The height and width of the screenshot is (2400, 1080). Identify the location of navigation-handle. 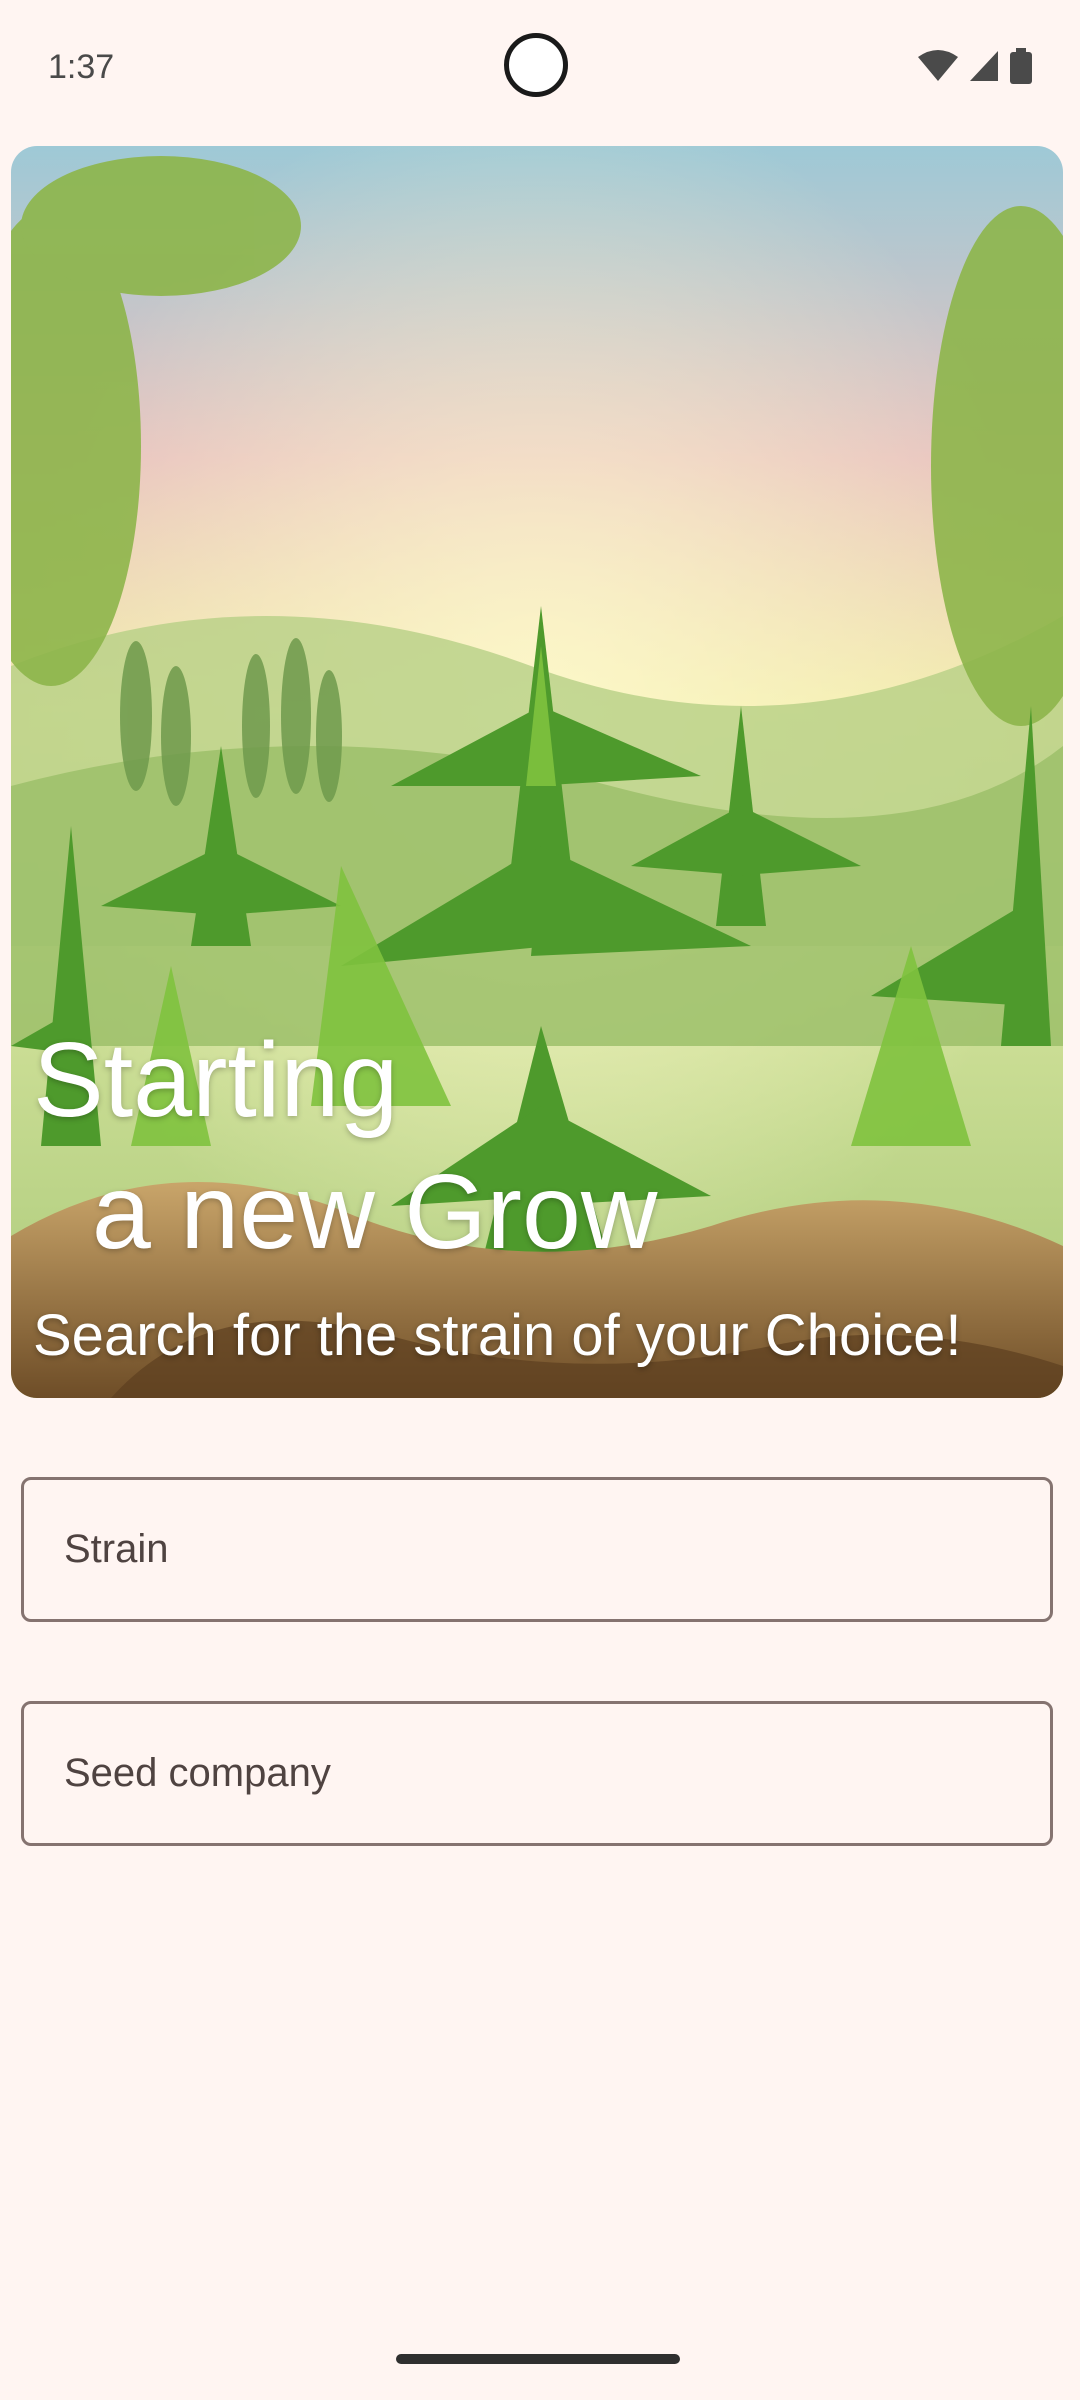
(538, 2359).